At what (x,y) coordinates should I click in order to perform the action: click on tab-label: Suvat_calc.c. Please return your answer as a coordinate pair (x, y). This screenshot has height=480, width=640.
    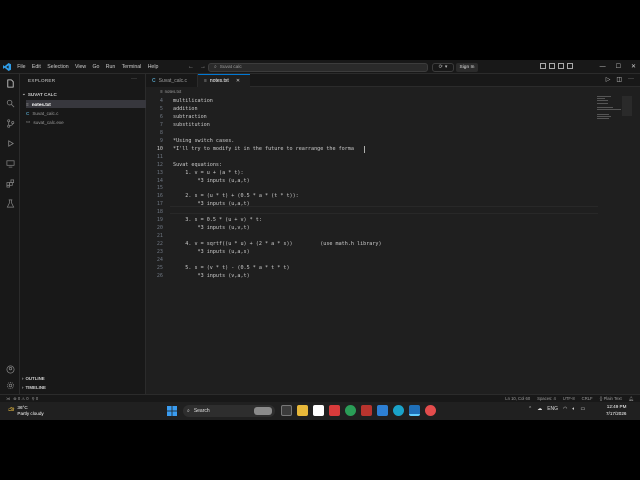
    Looking at the image, I should click on (172, 80).